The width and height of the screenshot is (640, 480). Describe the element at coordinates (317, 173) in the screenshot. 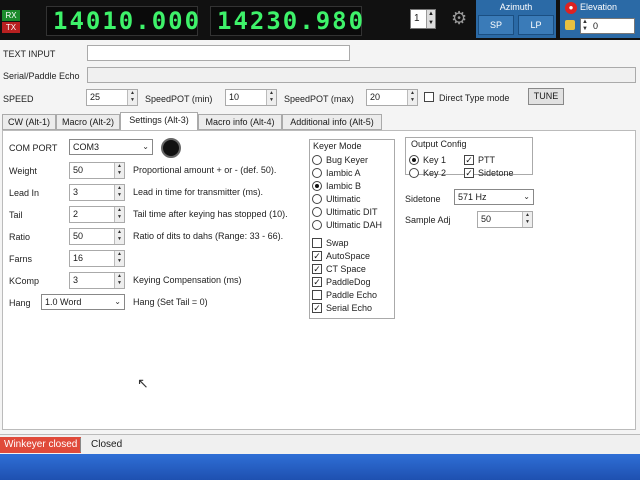

I see `iambic-a-radio` at that location.